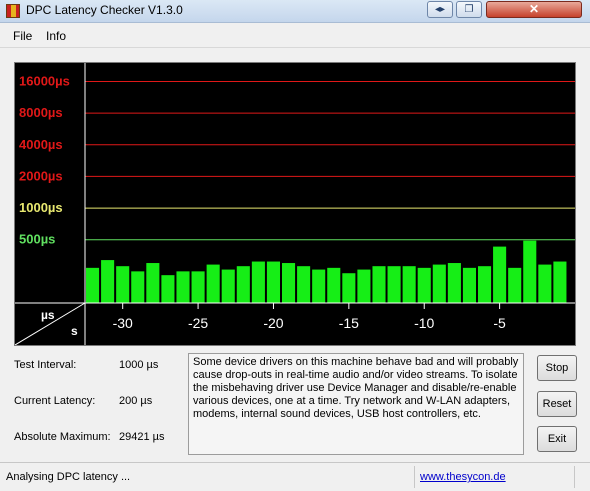  Describe the element at coordinates (37, 239) in the screenshot. I see `y-tick-label: 500µs` at that location.